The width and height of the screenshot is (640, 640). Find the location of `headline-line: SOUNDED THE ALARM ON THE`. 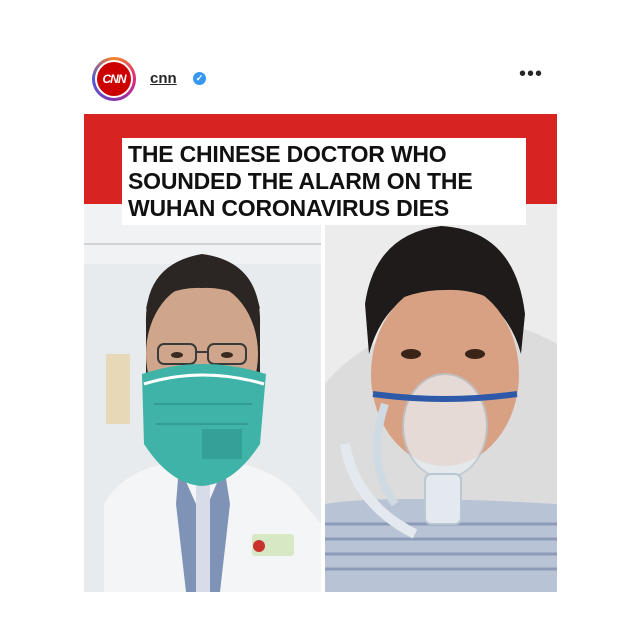

headline-line: SOUNDED THE ALARM ON THE is located at coordinates (300, 181).